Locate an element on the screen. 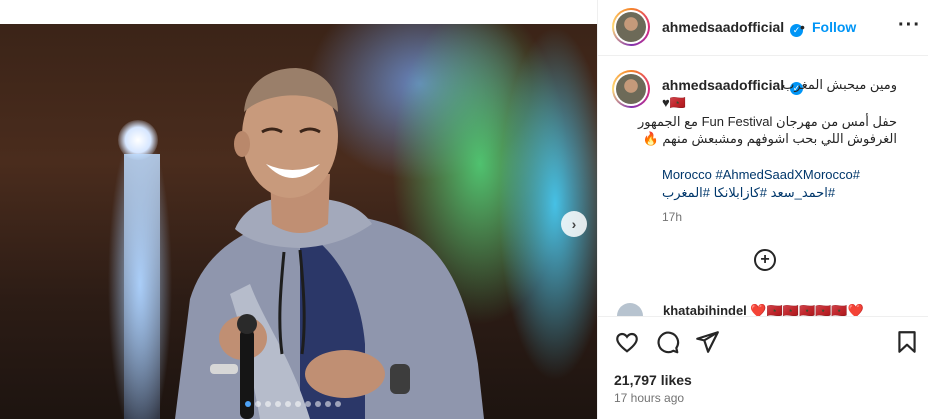 The image size is (928, 419). post-header: ahmedsaadofficial ✓ • Follow ··· is located at coordinates (763, 28).